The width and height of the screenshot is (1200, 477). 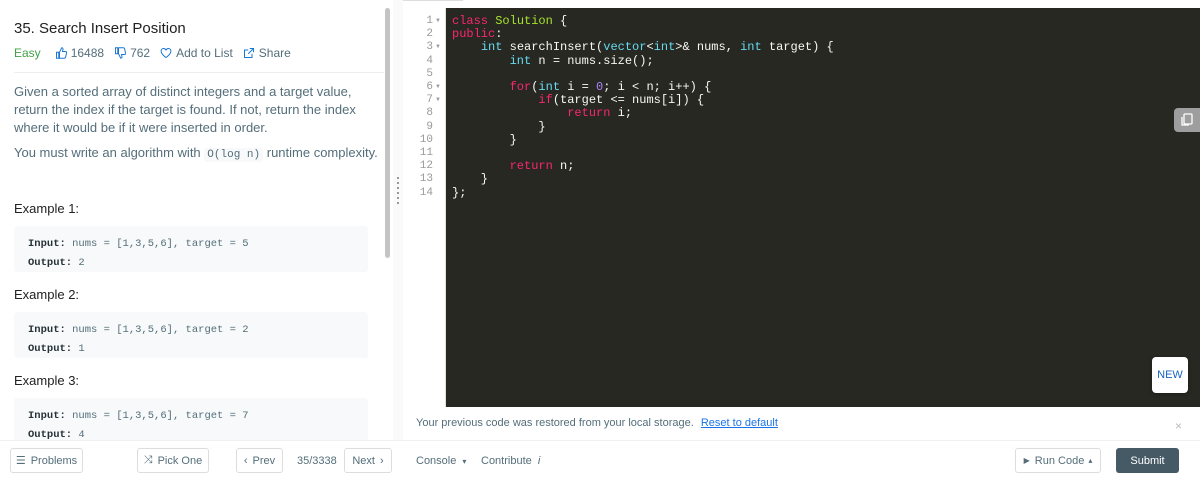 What do you see at coordinates (157, 53) in the screenshot?
I see `problem-meta-bar: Easy 16488 762 Add to List Share` at bounding box center [157, 53].